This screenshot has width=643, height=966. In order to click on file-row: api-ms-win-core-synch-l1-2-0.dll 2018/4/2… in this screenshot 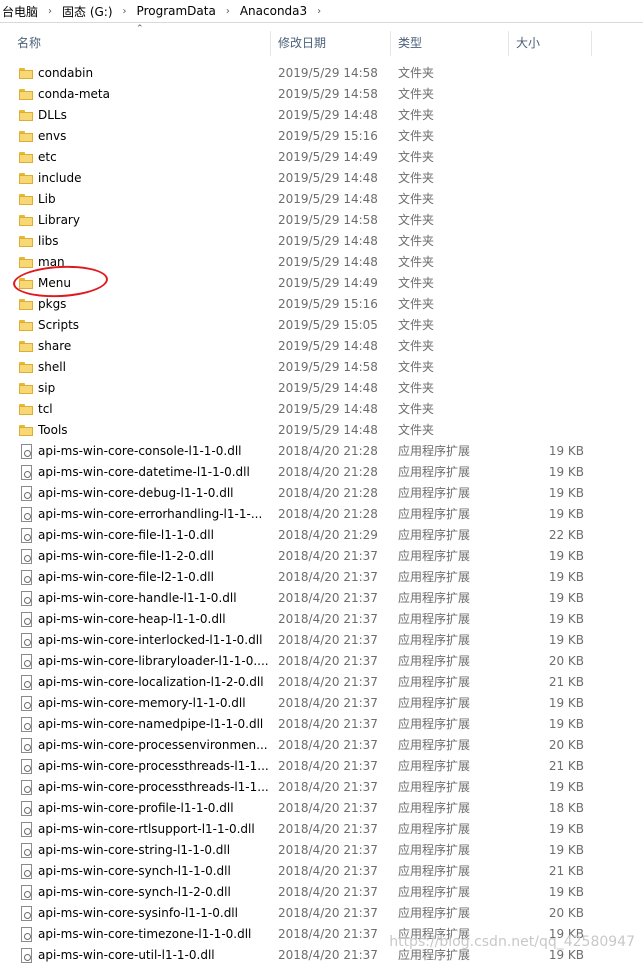, I will do `click(321, 892)`.